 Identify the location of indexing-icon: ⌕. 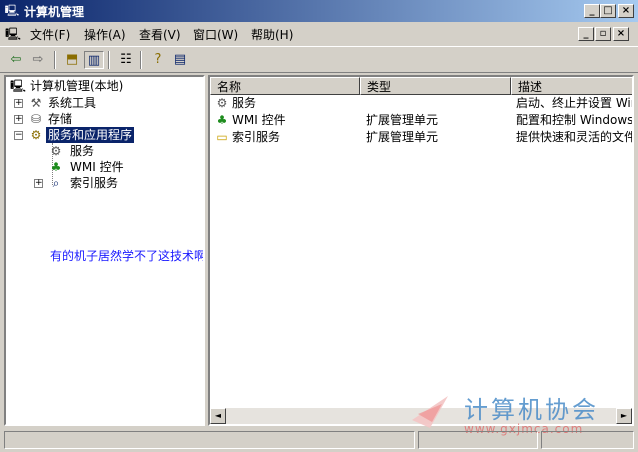
(56, 183).